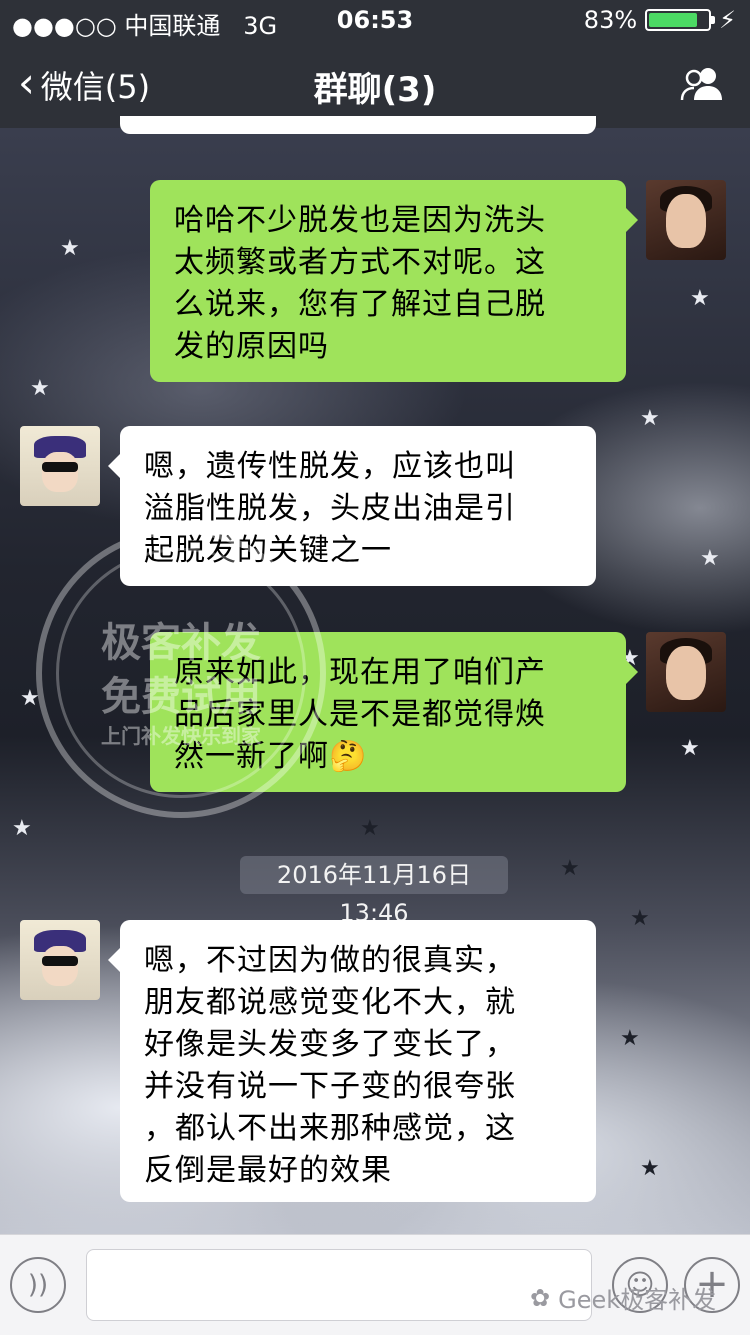  I want to click on navigation-bar: ‹ 微信(5) 群聊(3), so click(375, 84).